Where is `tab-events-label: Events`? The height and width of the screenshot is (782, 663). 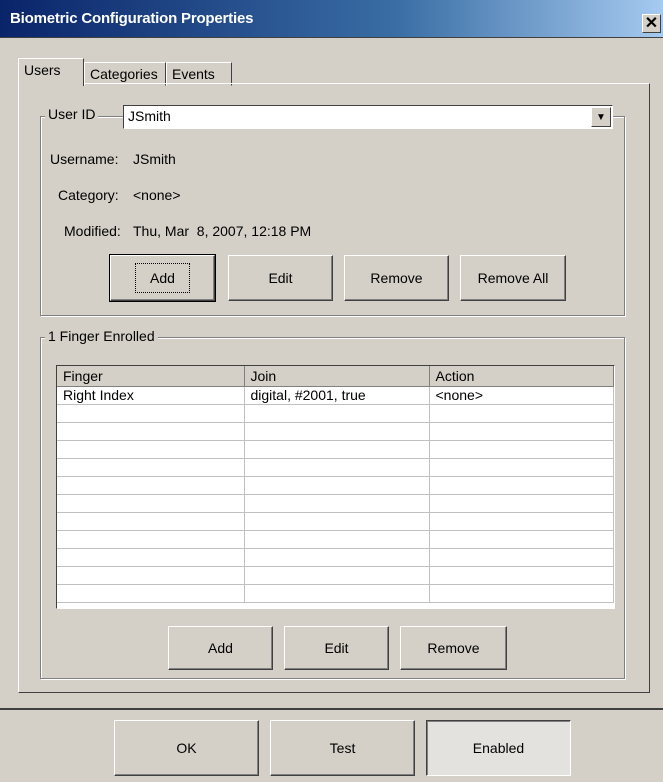
tab-events-label: Events is located at coordinates (193, 74).